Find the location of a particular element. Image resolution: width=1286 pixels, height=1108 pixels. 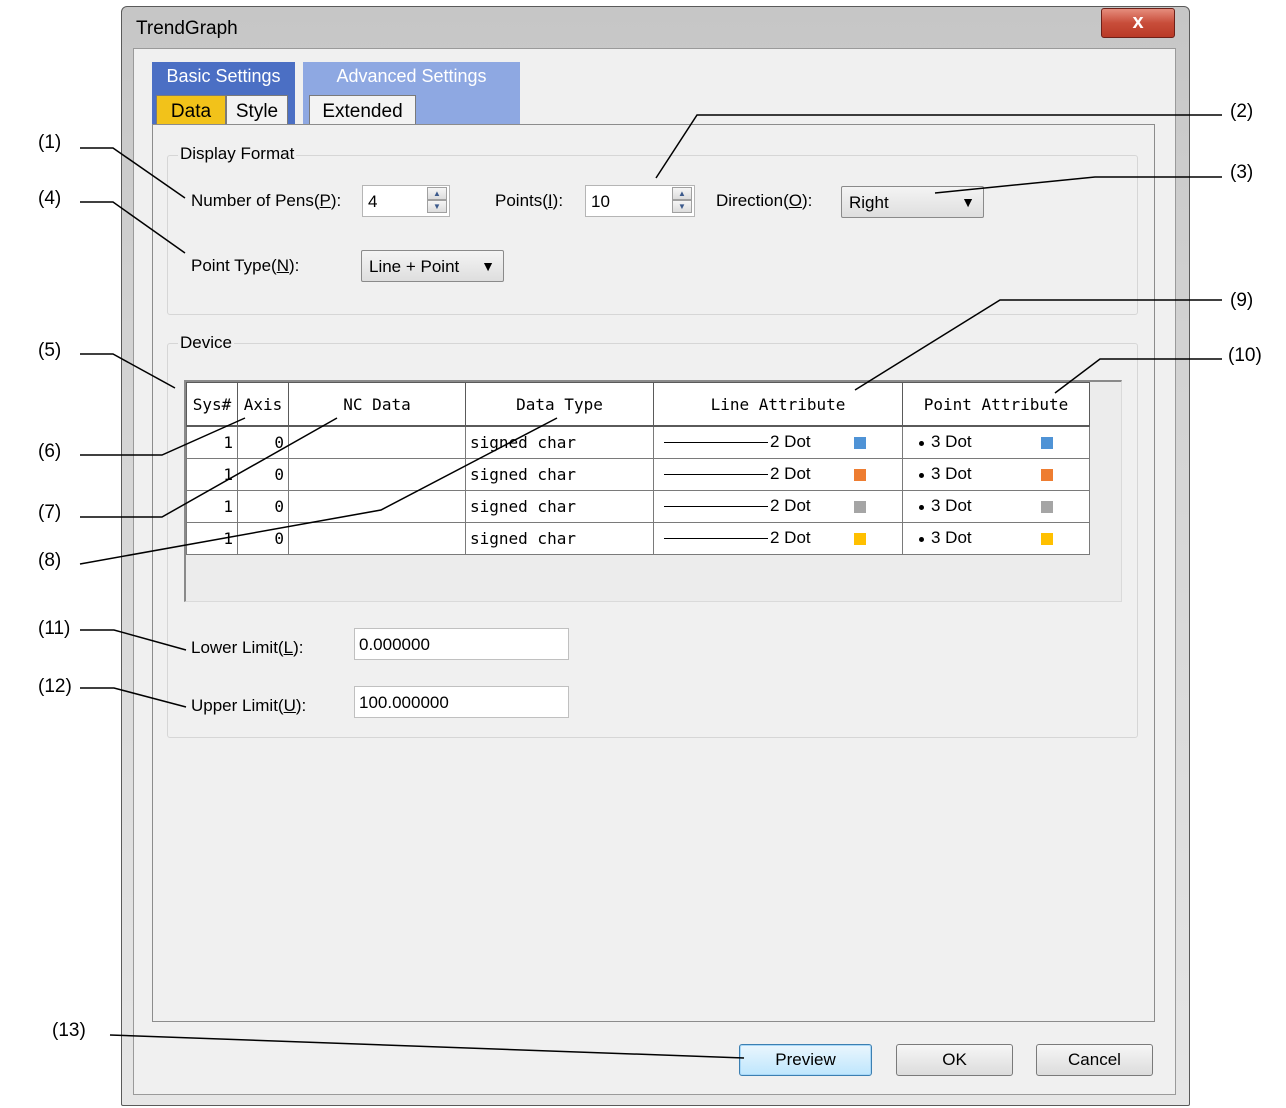

pens-label: Number of Pens(P): is located at coordinates (266, 200).